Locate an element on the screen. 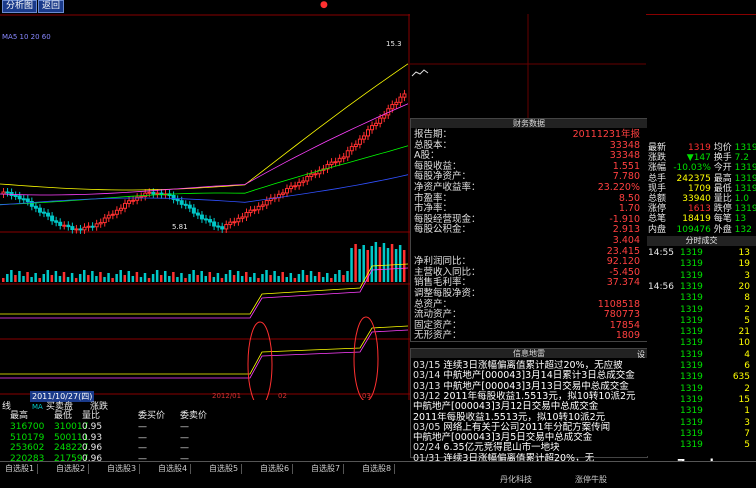 The height and width of the screenshot is (488, 756). watchlist-tab: 自选股5 is located at coordinates (224, 469).